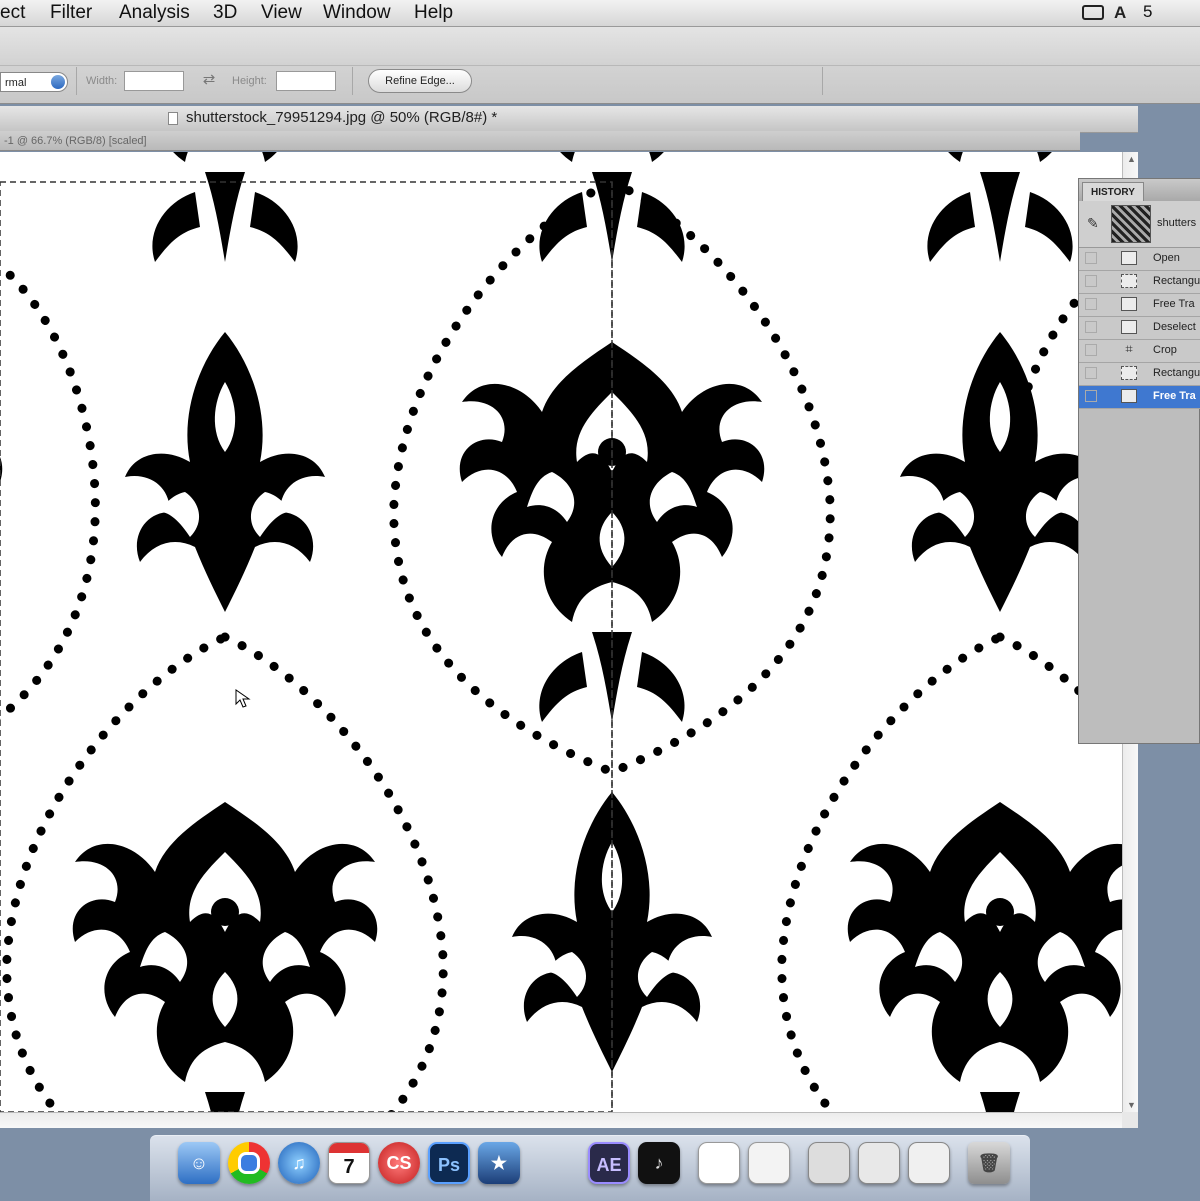 The height and width of the screenshot is (1201, 1200). I want to click on trash-icon: 🗑, so click(989, 1163).